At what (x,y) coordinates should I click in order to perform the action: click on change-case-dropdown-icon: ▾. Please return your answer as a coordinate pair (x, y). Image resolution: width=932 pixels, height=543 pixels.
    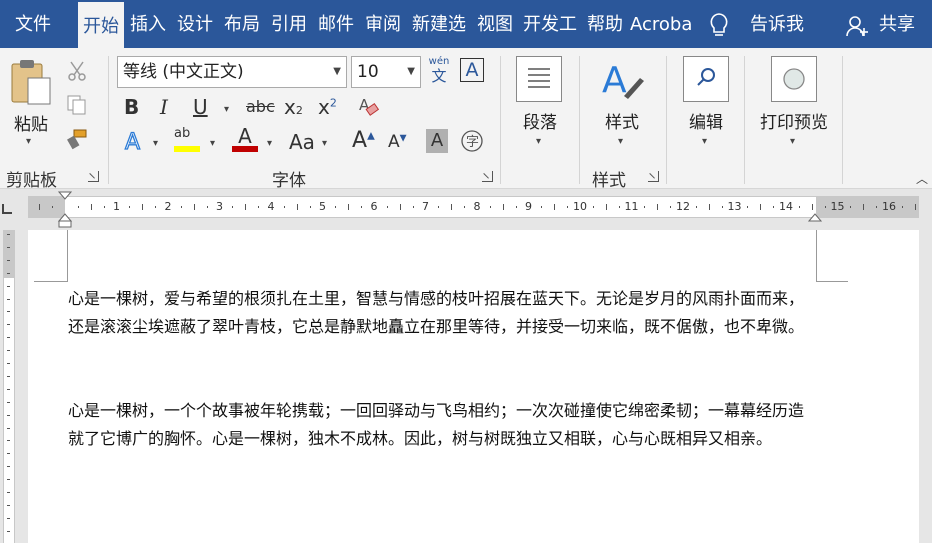
    Looking at the image, I should click on (324, 143).